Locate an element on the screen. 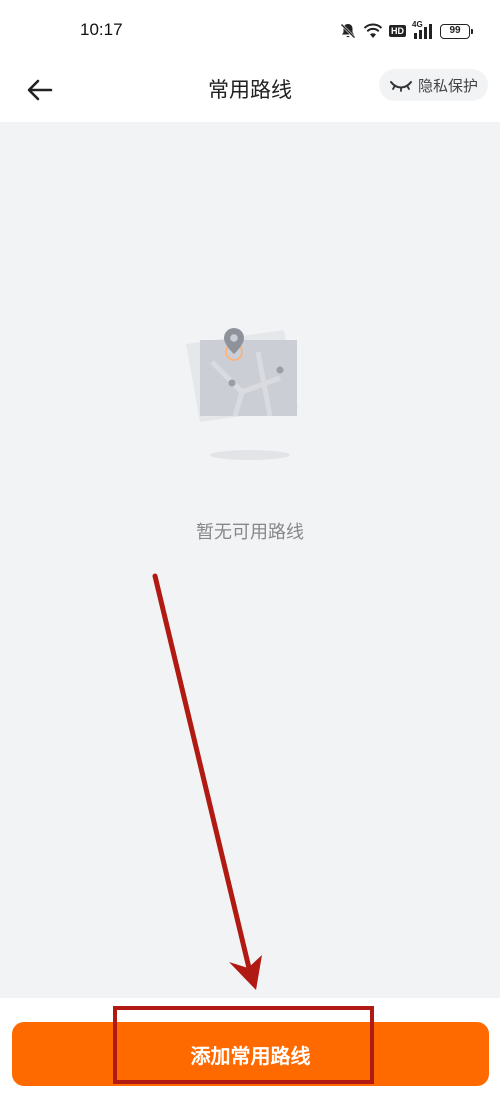  bottom-bar: 添加常用路线 is located at coordinates (250, 1054).